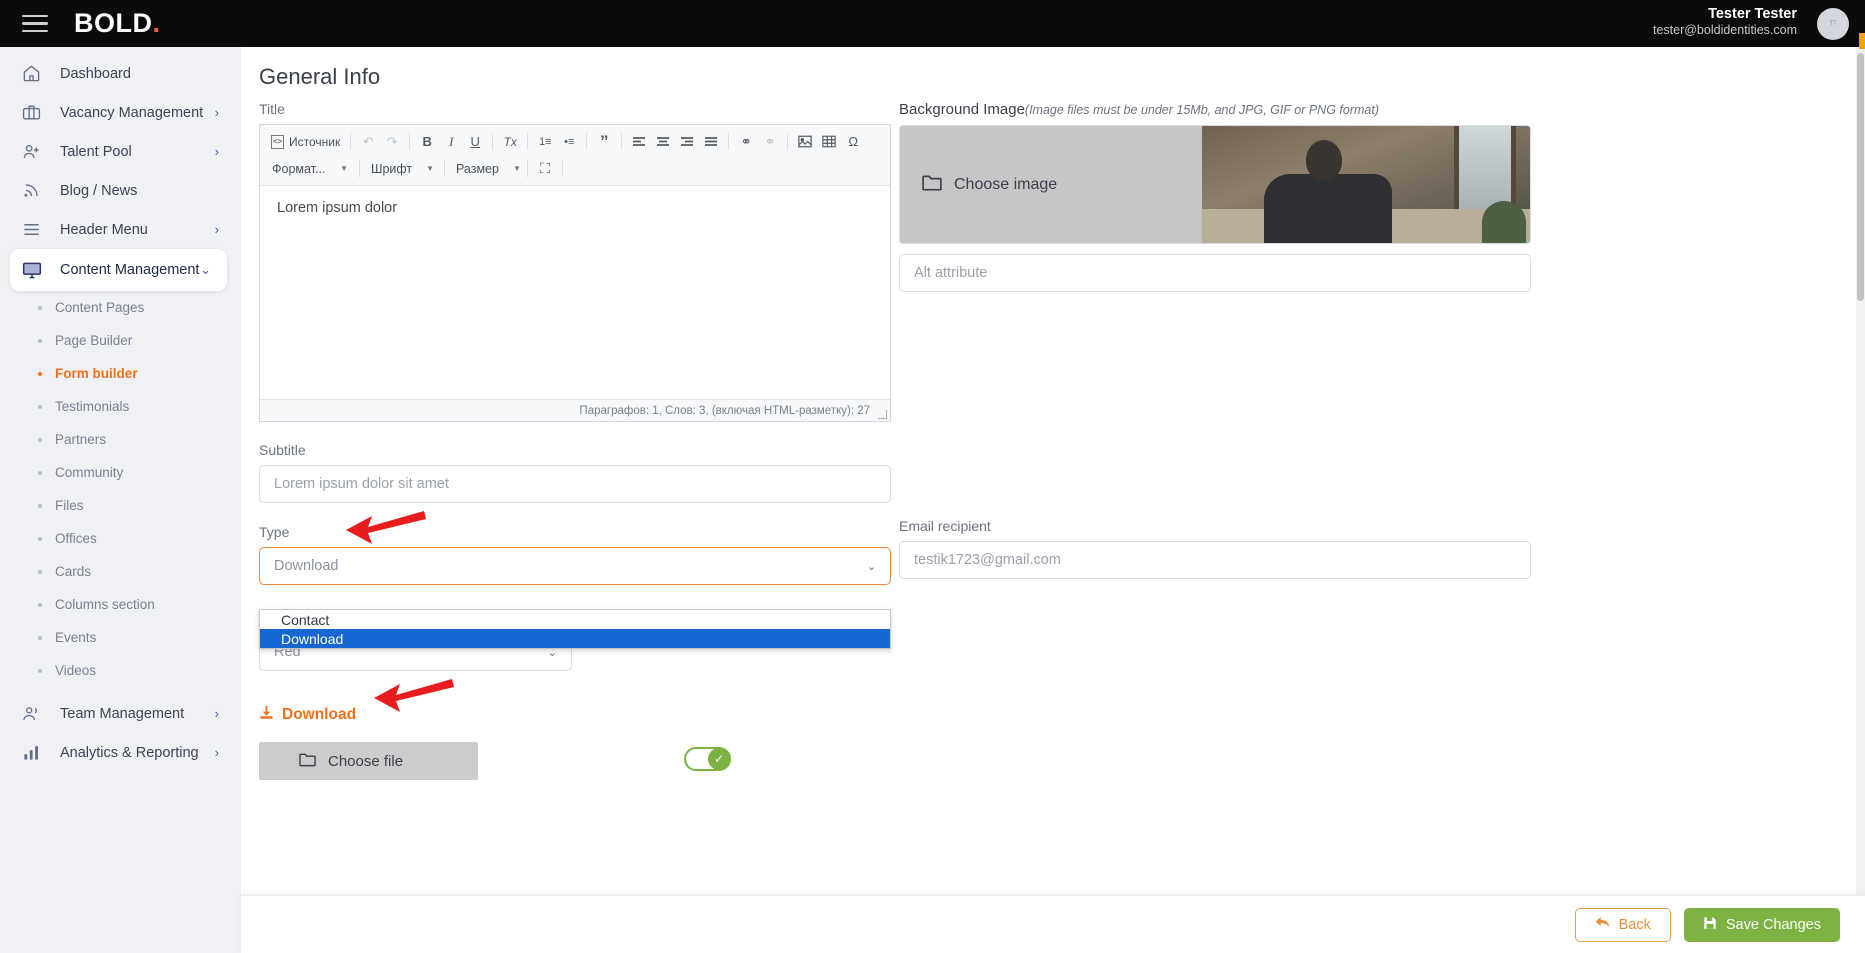  I want to click on italic-icon: I, so click(451, 142).